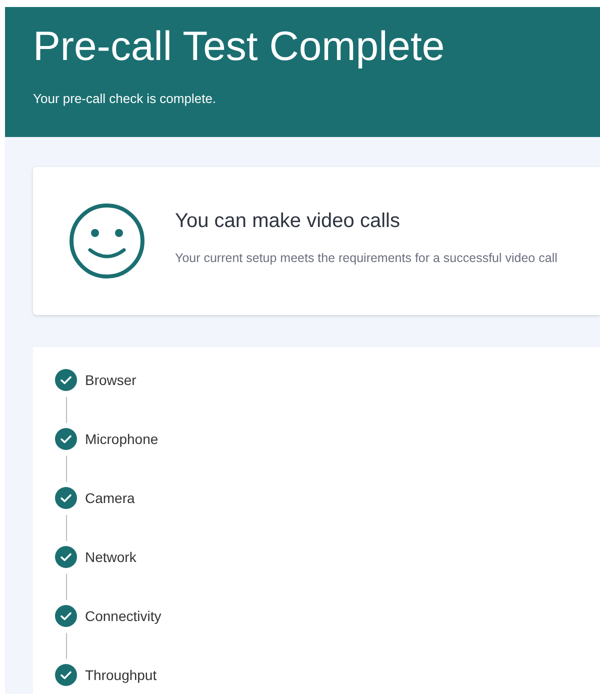 This screenshot has height=694, width=600. I want to click on smiley-face-icon, so click(107, 241).